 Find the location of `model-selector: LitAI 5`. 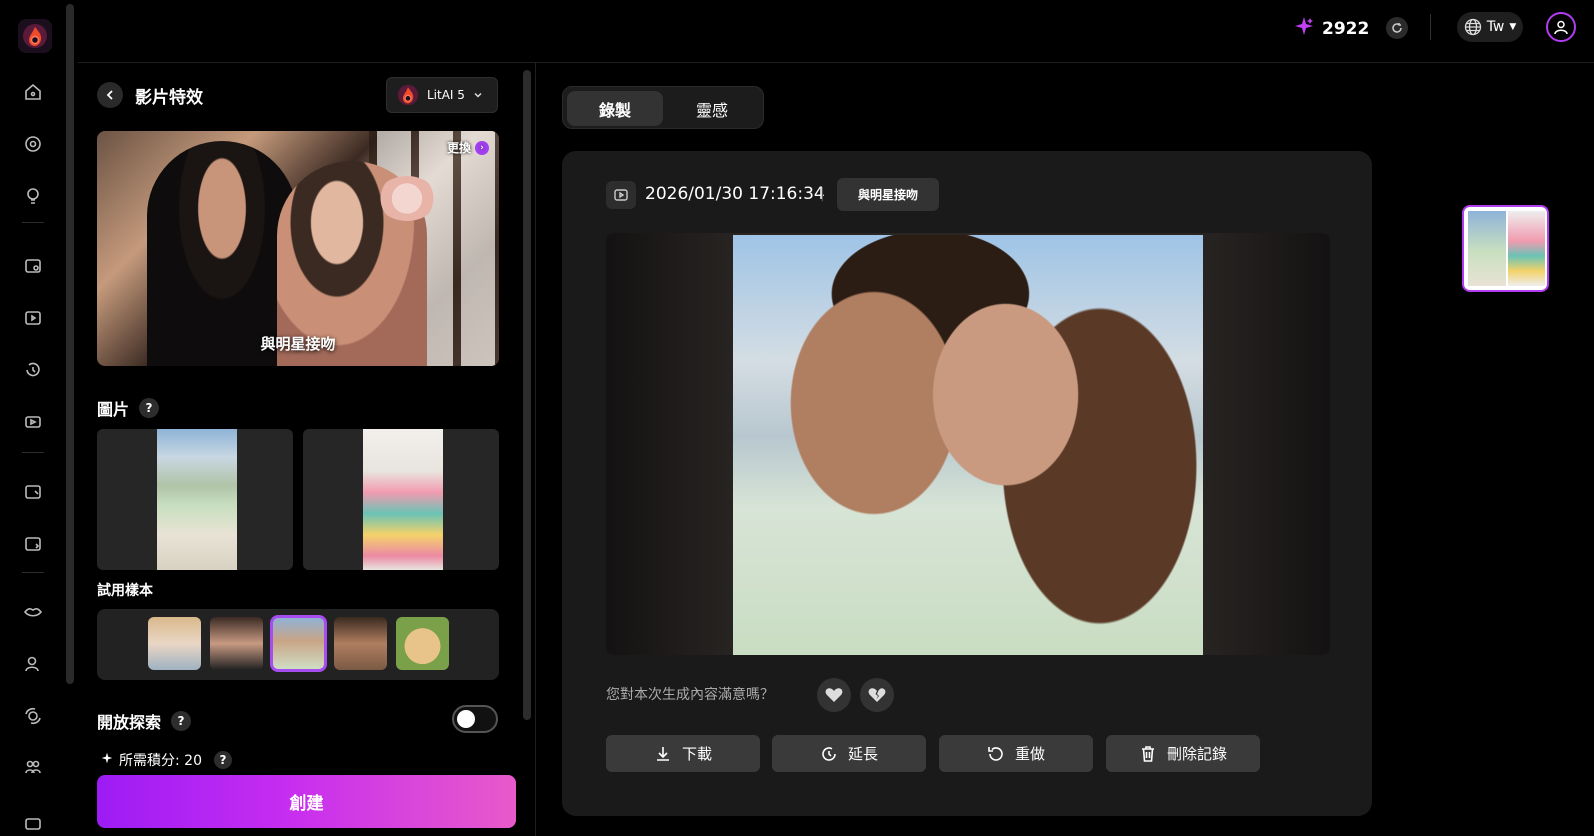

model-selector: LitAI 5 is located at coordinates (442, 95).